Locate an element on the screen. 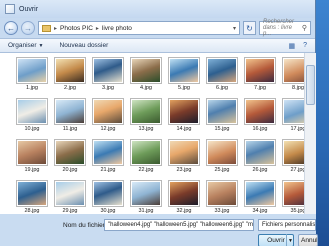  cancel-button: Annuler is located at coordinates (308, 240).